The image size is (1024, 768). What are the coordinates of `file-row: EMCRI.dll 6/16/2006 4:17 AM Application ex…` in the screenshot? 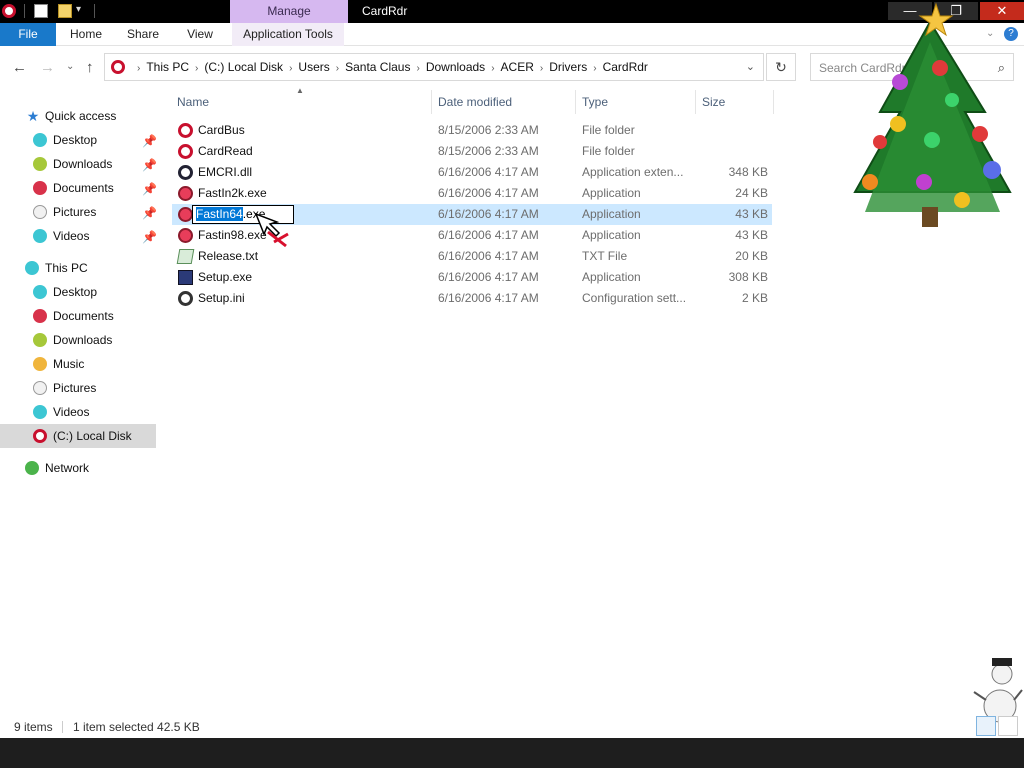 It's located at (472, 172).